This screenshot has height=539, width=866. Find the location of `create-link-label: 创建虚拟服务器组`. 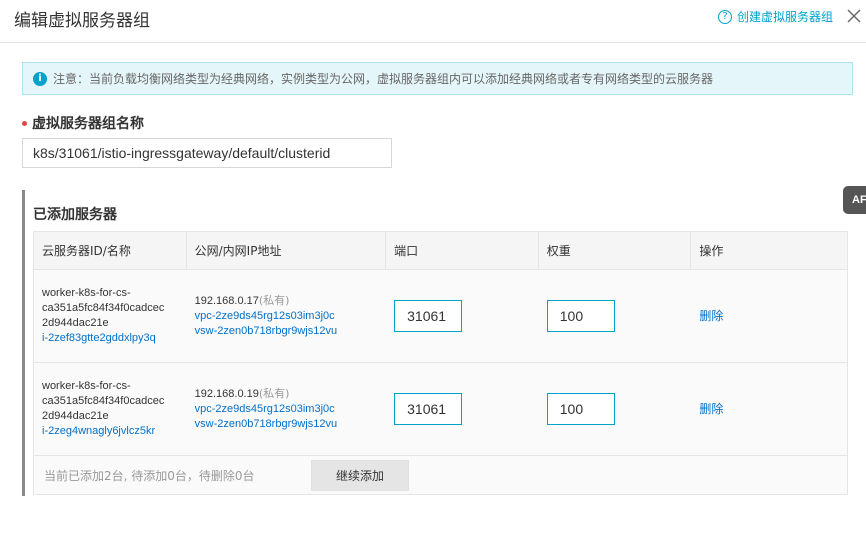

create-link-label: 创建虚拟服务器组 is located at coordinates (785, 17).